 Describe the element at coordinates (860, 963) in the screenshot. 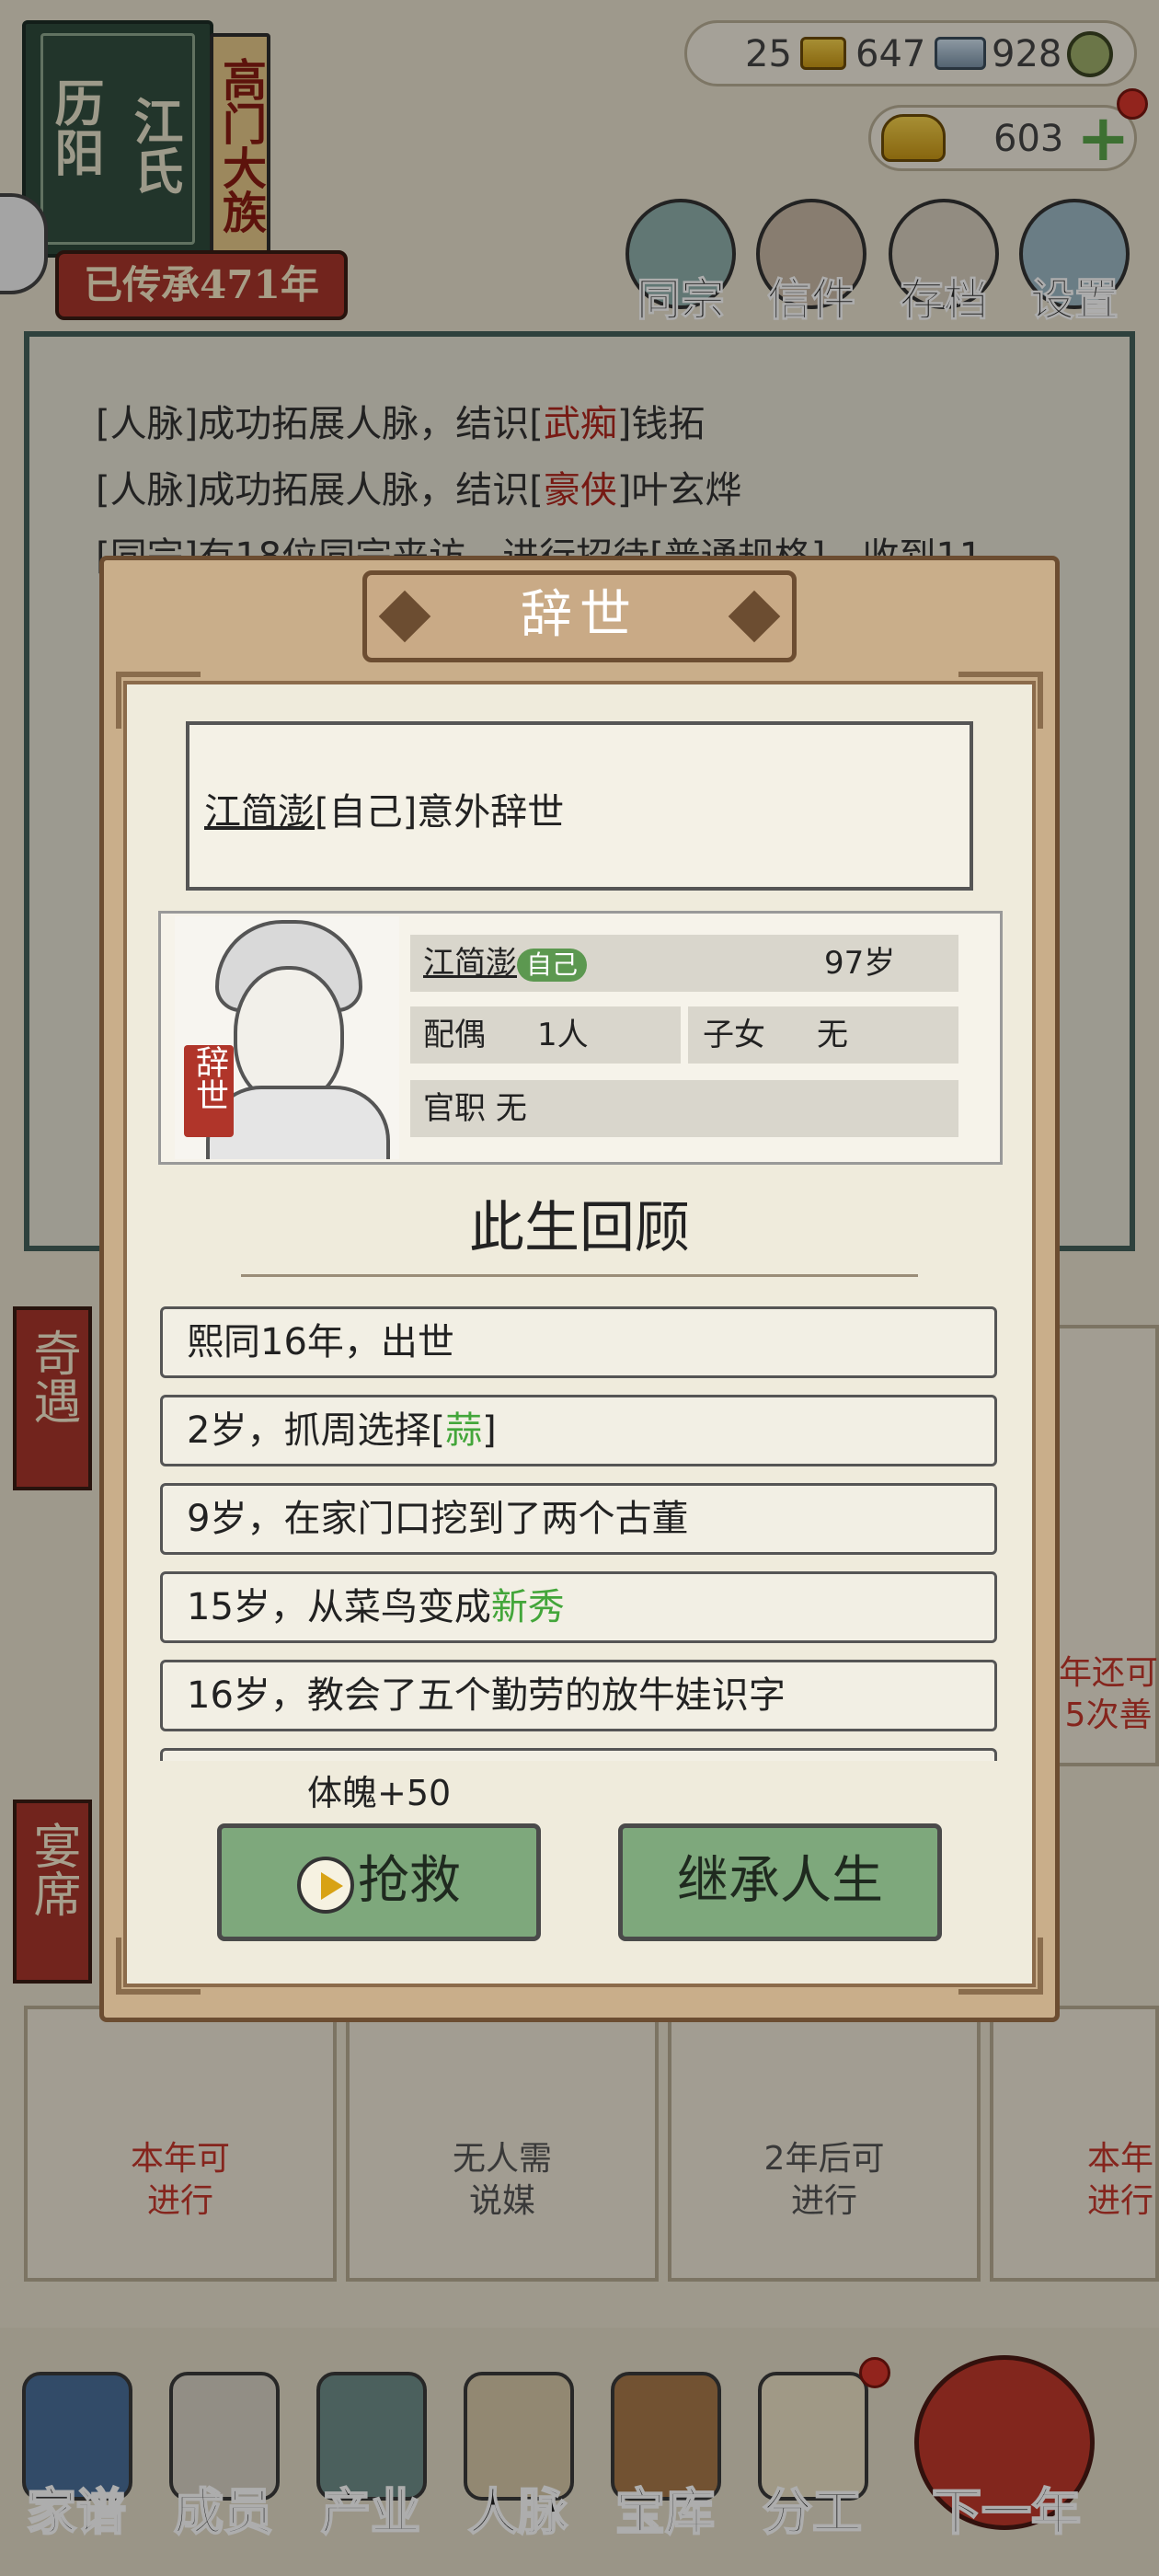

I see `person-age: 97岁` at that location.